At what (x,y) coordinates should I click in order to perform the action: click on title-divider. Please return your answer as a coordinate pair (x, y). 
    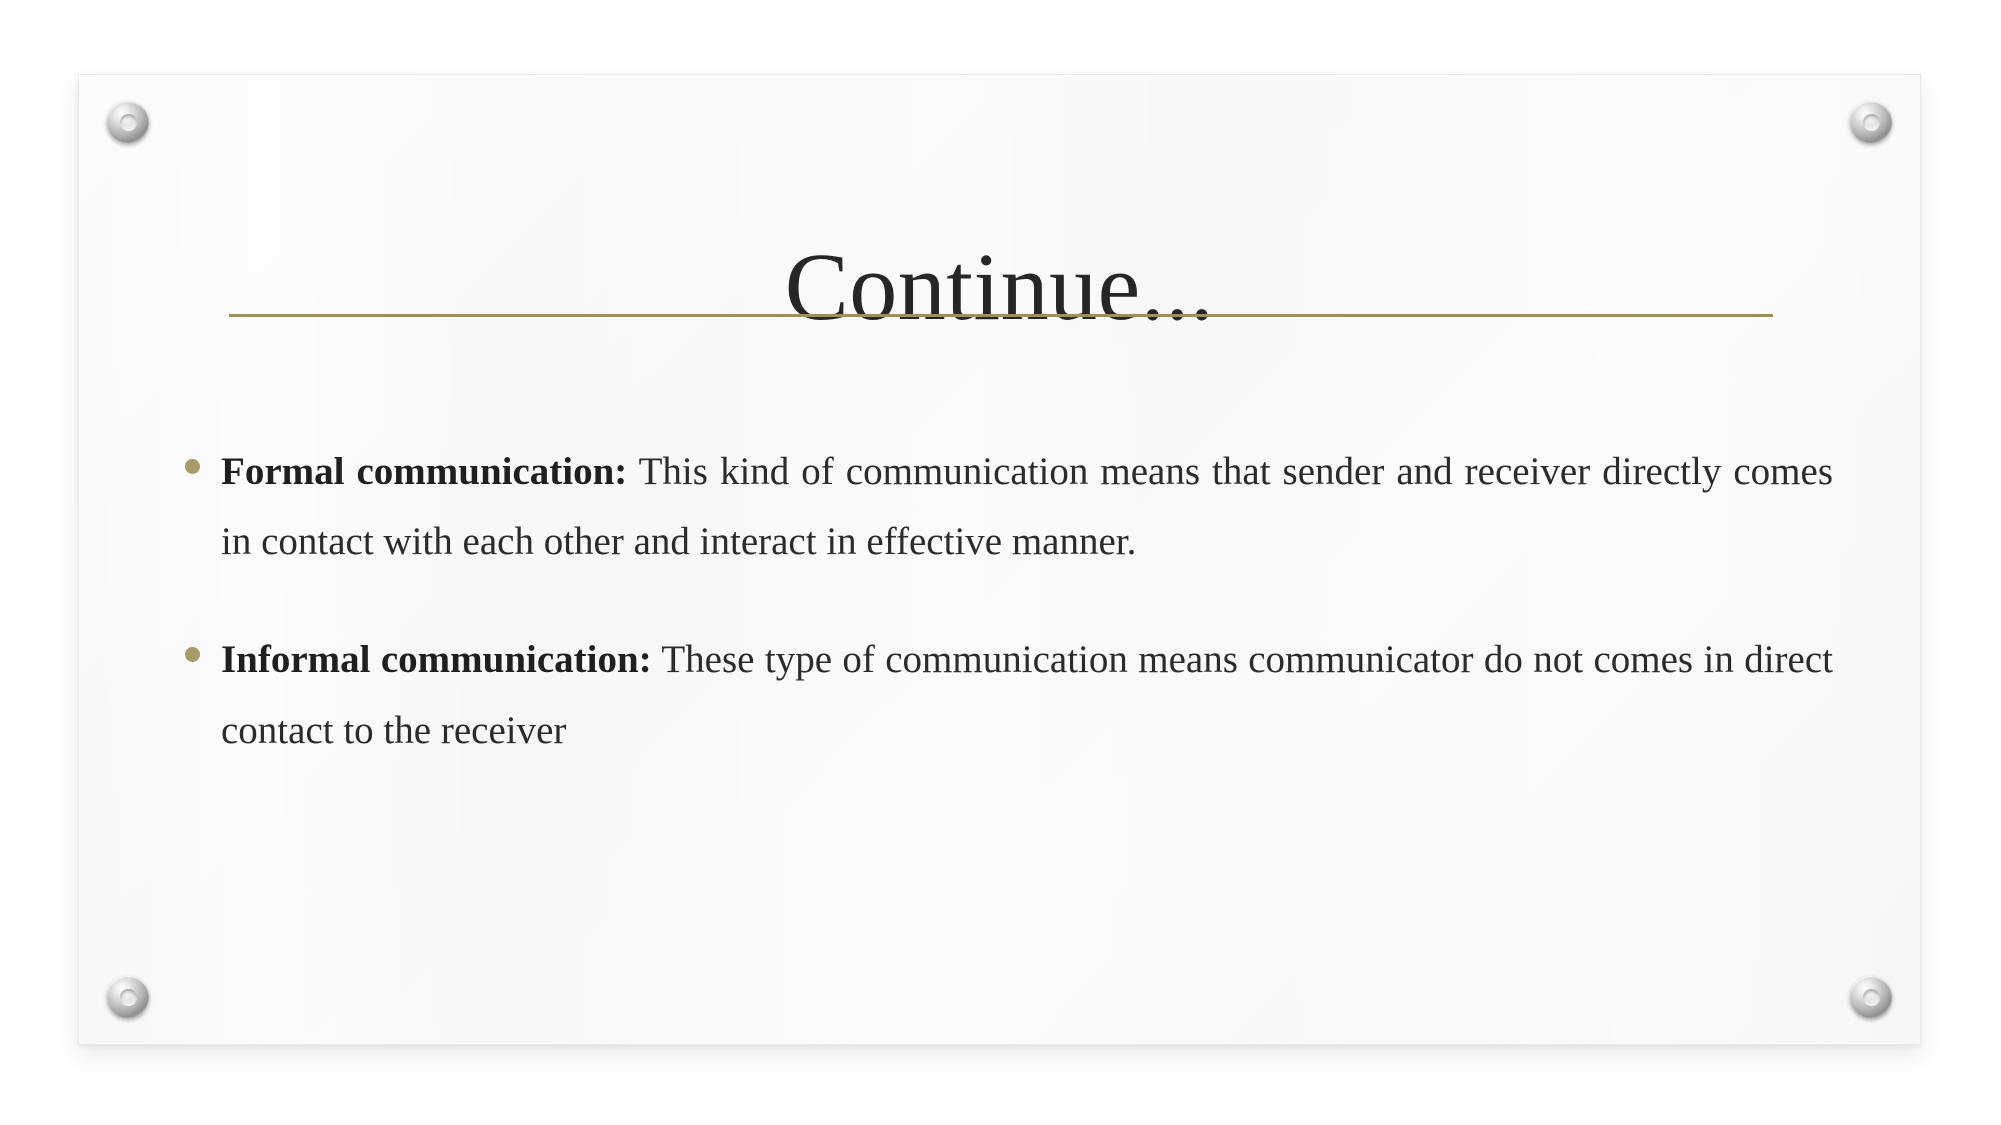
    Looking at the image, I should click on (1001, 315).